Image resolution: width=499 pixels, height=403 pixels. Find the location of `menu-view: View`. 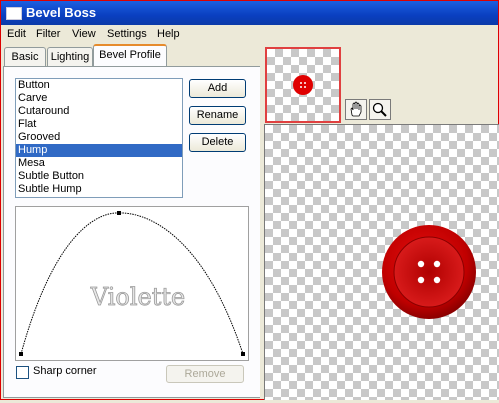

menu-view: View is located at coordinates (84, 34).